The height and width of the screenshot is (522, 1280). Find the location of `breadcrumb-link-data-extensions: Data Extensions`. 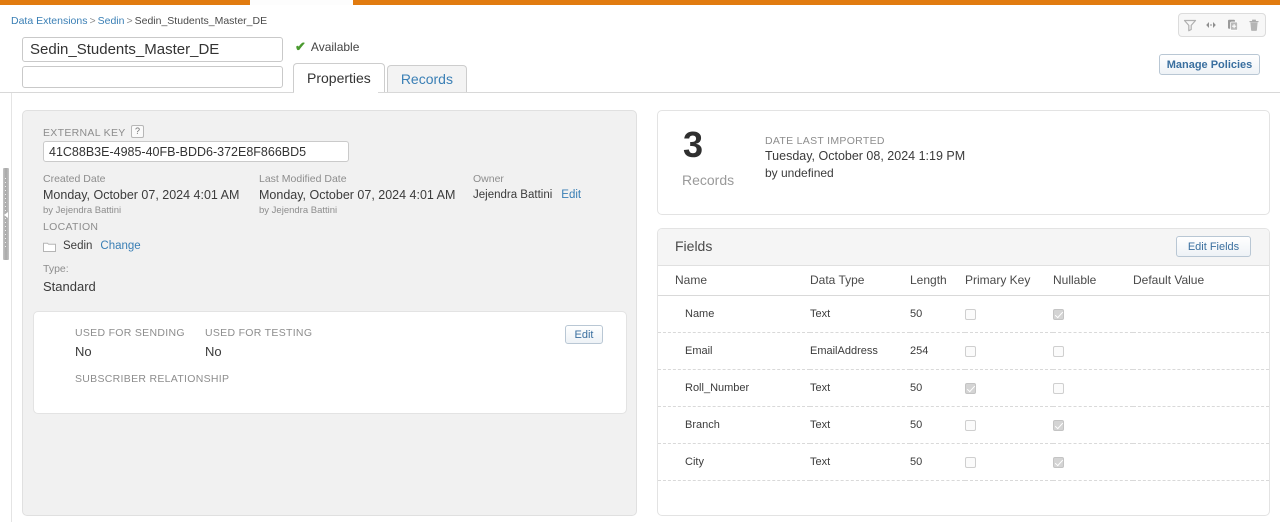

breadcrumb-link-data-extensions: Data Extensions is located at coordinates (49, 21).